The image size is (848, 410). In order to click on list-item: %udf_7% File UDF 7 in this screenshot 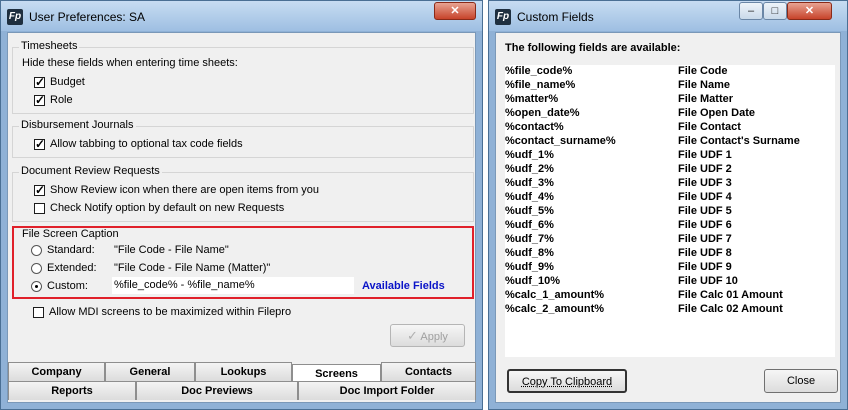, I will do `click(670, 240)`.